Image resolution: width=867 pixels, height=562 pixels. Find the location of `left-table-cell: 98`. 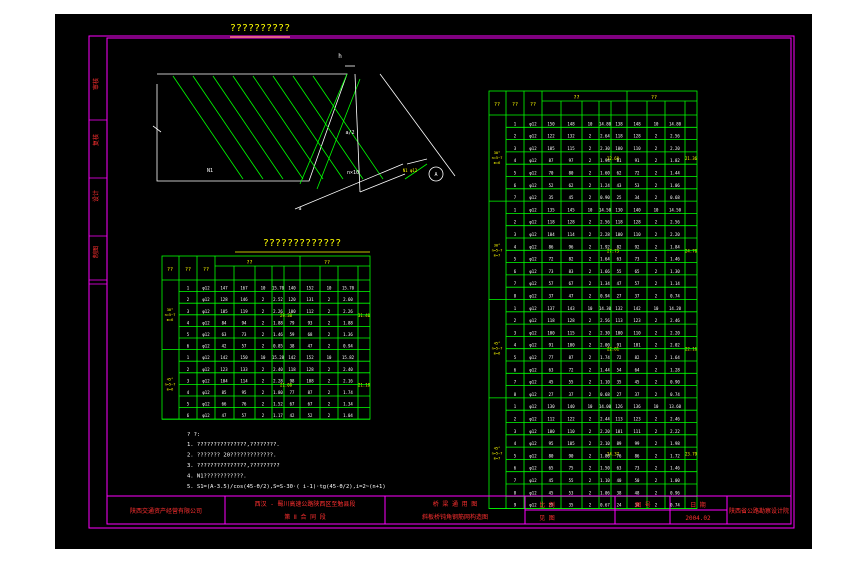

left-table-cell: 98 is located at coordinates (292, 380).